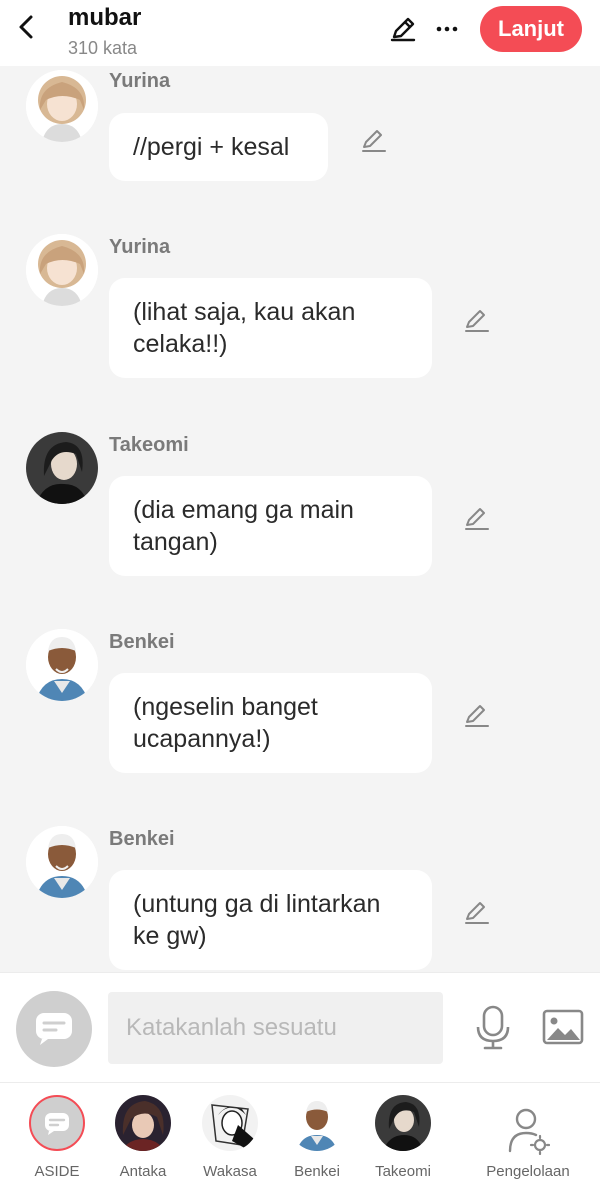 This screenshot has height=1191, width=600. I want to click on next-button: Lanjut, so click(531, 29).